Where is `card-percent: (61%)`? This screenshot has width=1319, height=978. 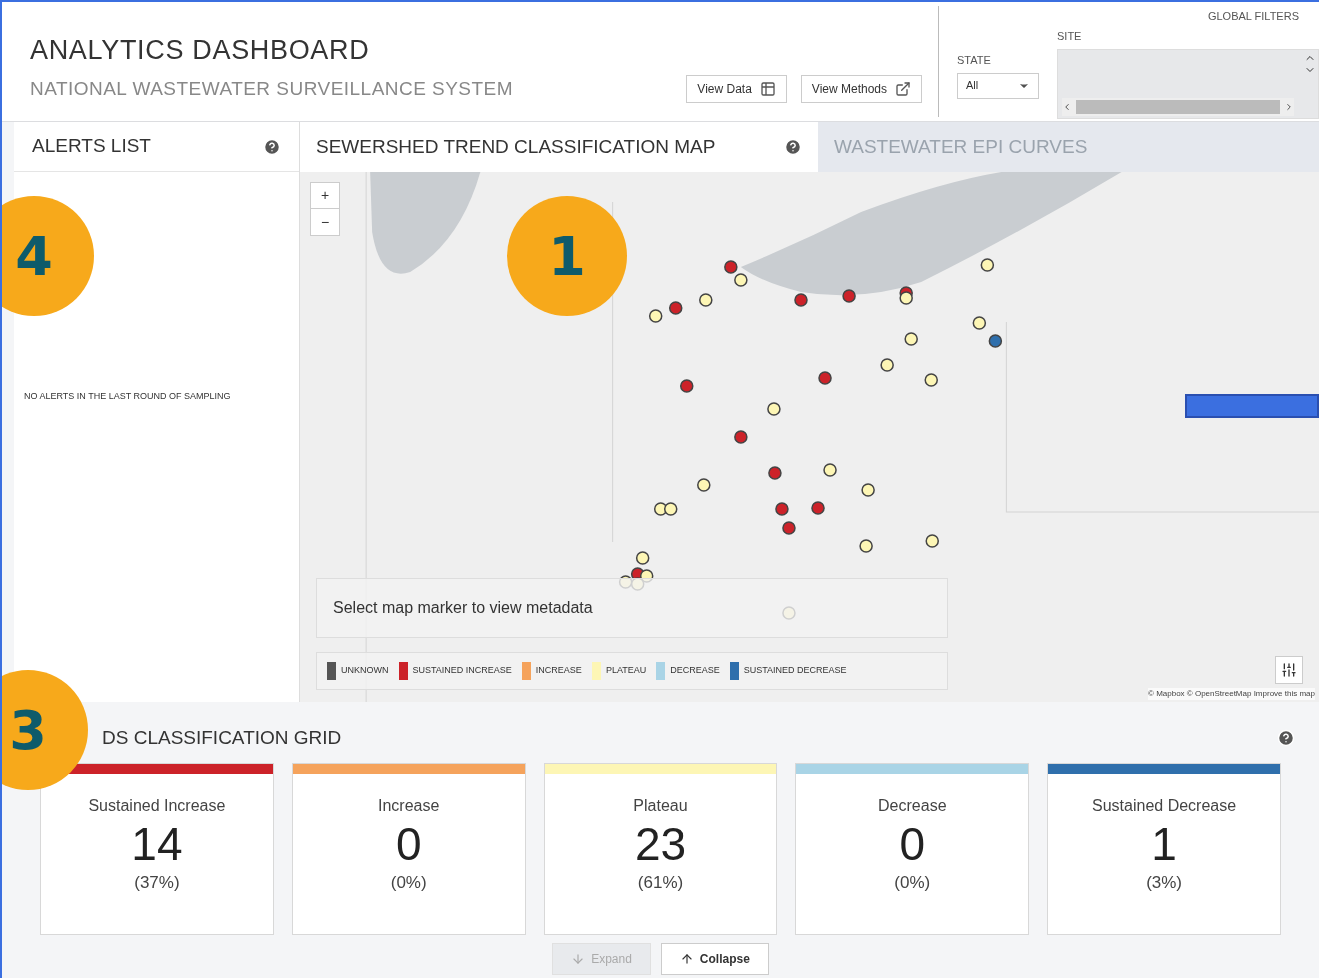 card-percent: (61%) is located at coordinates (660, 882).